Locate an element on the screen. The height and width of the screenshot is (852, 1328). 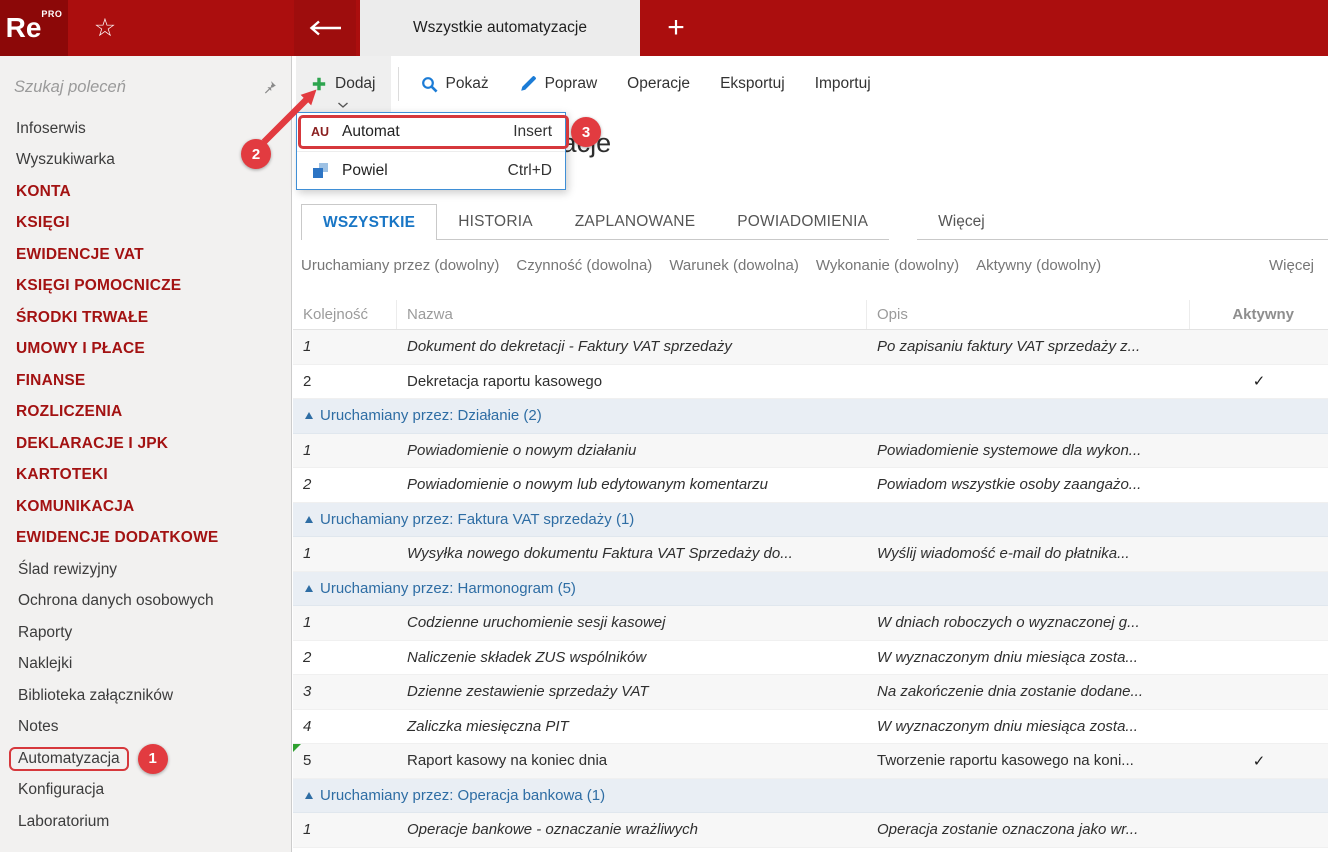
filter-uruchamiany-przez-dowolny: Uruchamiany przez (dowolny) is located at coordinates (400, 265).